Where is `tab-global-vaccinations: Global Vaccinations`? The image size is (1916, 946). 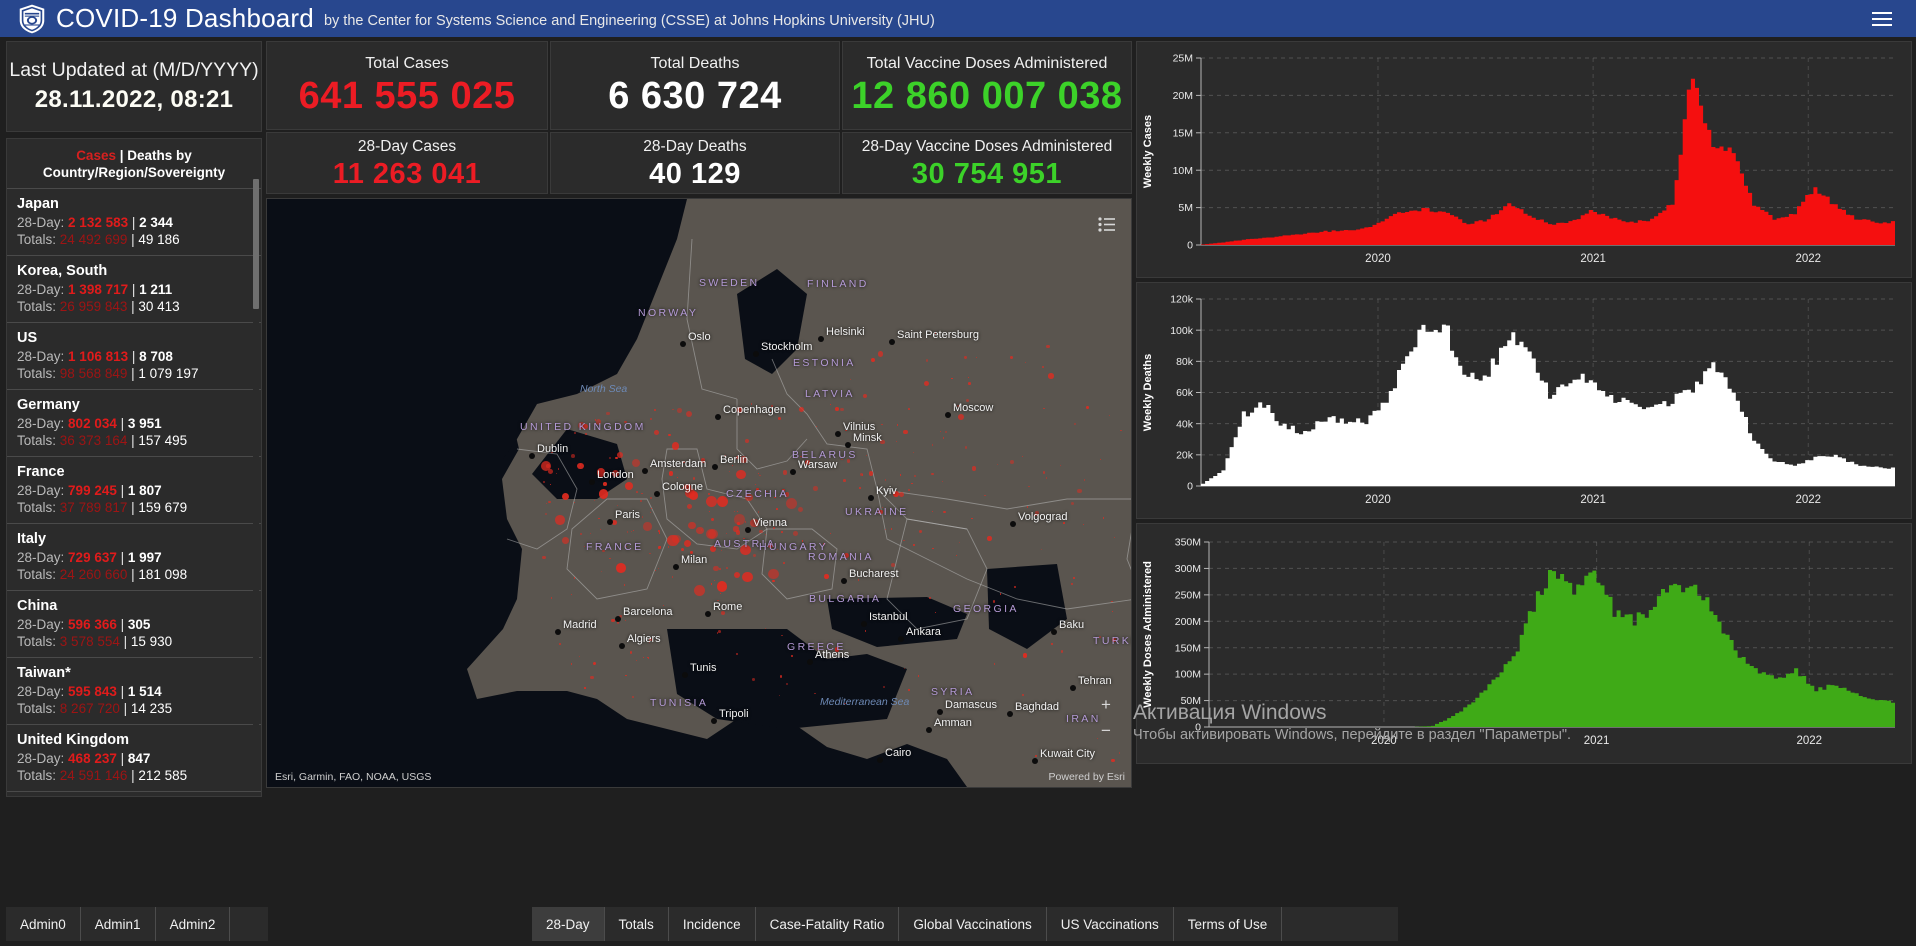
tab-global-vaccinations: Global Vaccinations is located at coordinates (973, 924).